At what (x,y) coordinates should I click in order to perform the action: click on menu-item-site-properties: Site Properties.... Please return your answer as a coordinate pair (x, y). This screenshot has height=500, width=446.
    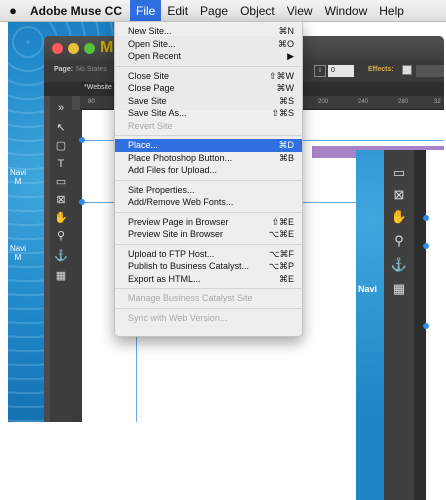
    Looking at the image, I should click on (208, 190).